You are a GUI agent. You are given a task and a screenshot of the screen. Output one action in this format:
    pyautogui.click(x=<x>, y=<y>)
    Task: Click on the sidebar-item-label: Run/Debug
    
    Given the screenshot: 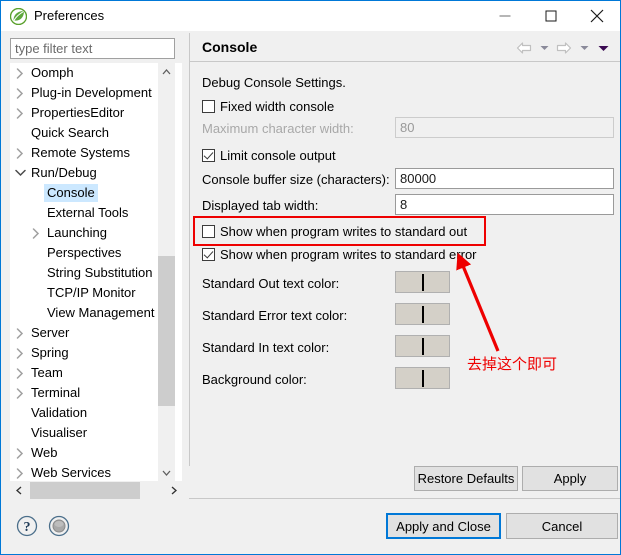 What is the action you would take?
    pyautogui.click(x=64, y=172)
    